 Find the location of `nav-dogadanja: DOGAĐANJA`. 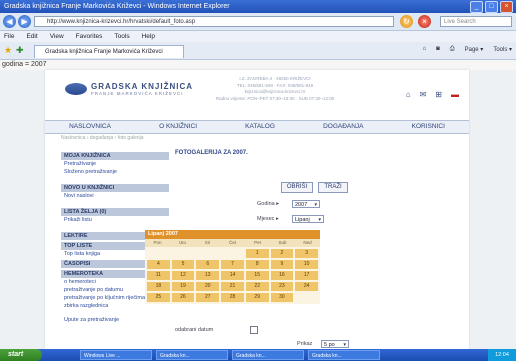

nav-dogadanja: DOGAĐANJA is located at coordinates (343, 127).